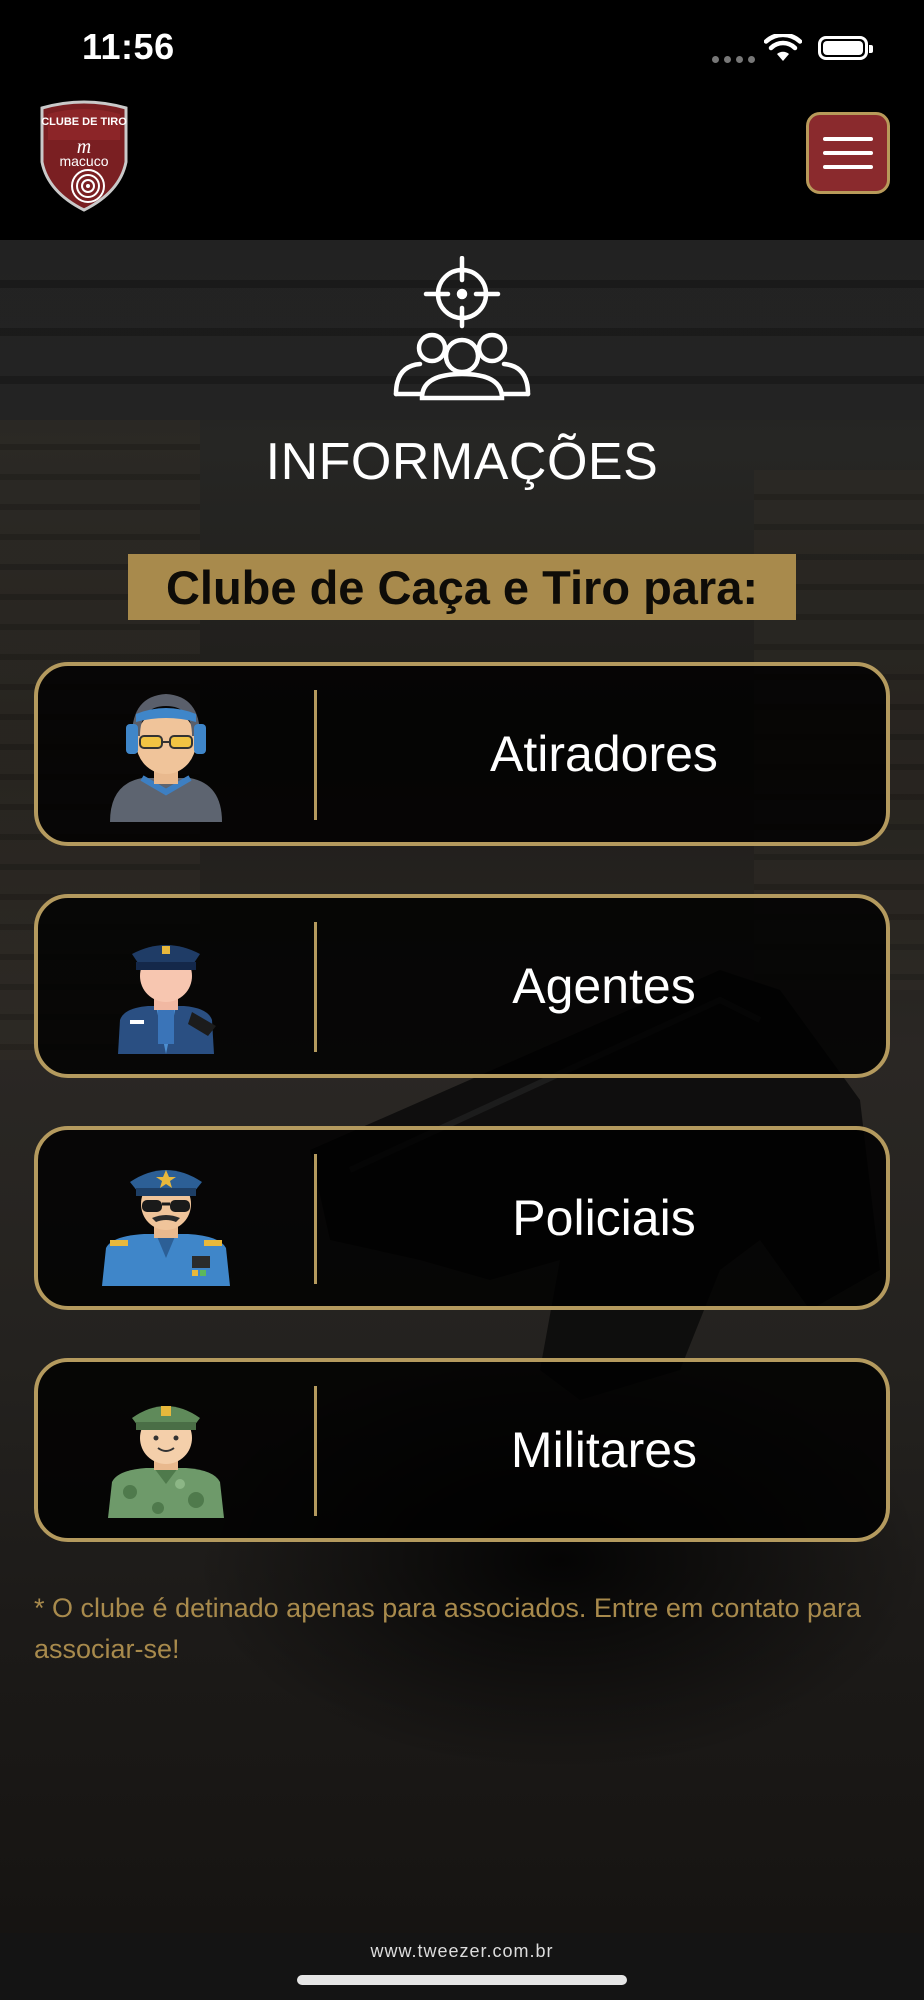  I want to click on category-card-militares: Militares, so click(462, 1450).